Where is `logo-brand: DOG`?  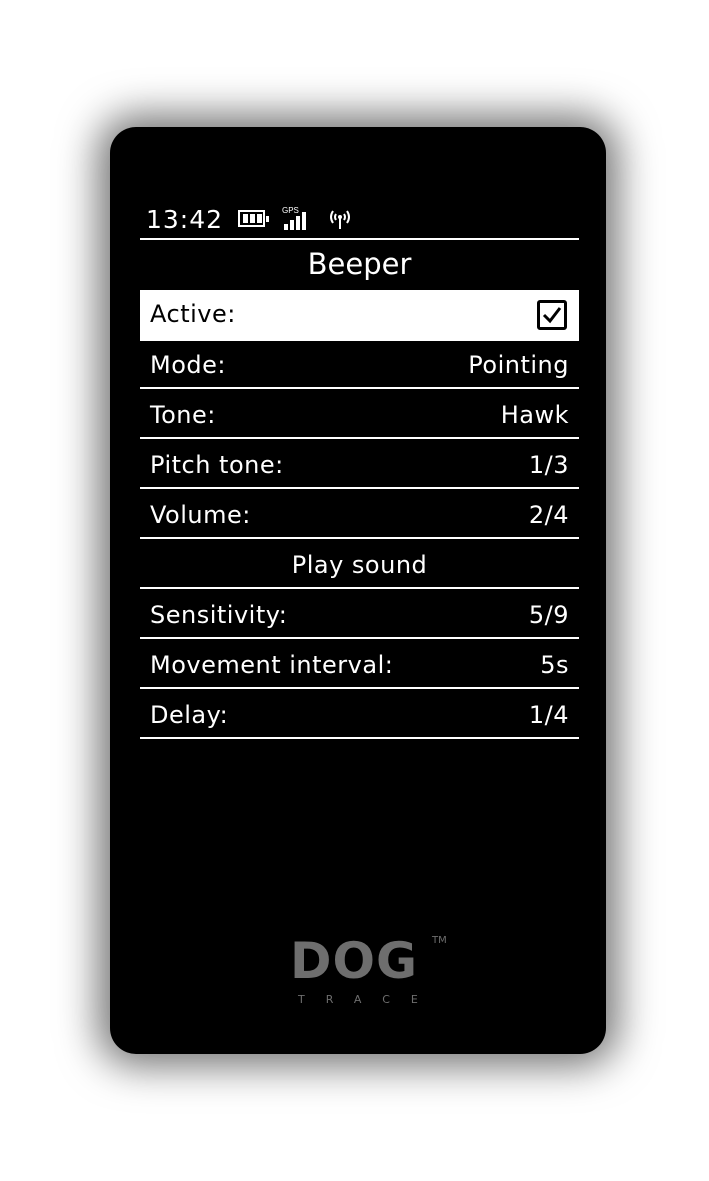 logo-brand: DOG is located at coordinates (354, 961).